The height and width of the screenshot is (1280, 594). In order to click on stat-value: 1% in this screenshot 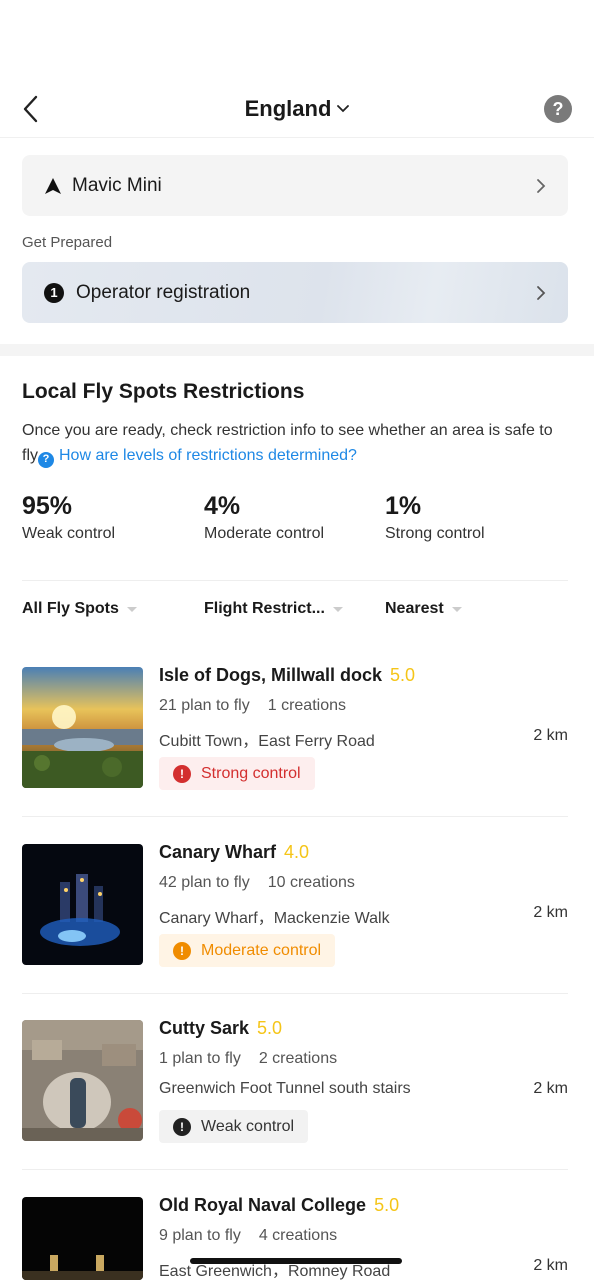, I will do `click(403, 506)`.